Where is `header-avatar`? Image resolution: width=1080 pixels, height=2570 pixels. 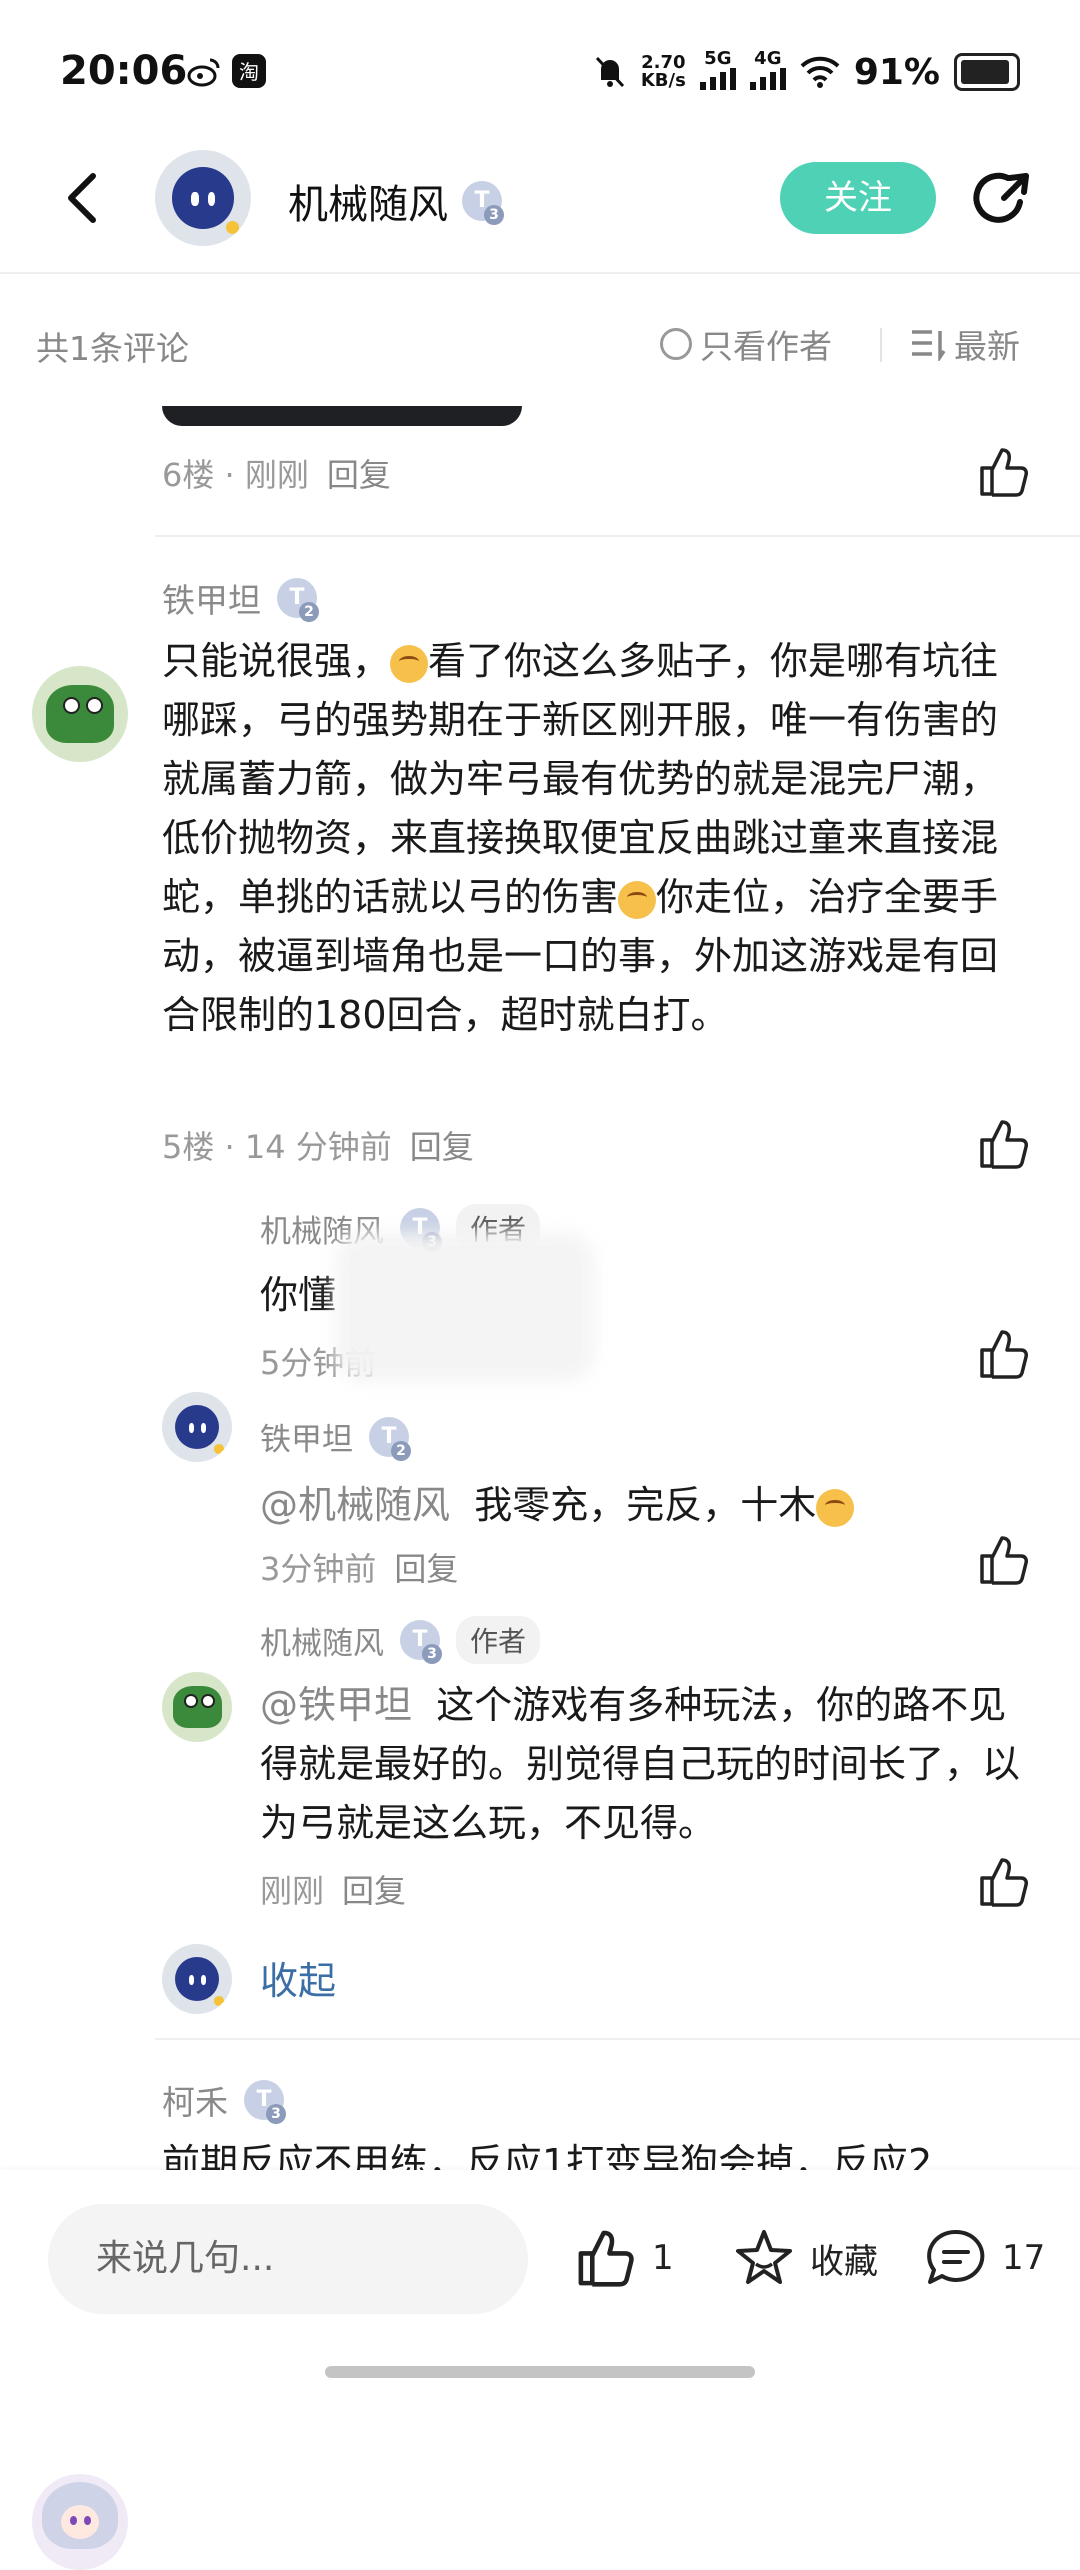
header-avatar is located at coordinates (203, 198).